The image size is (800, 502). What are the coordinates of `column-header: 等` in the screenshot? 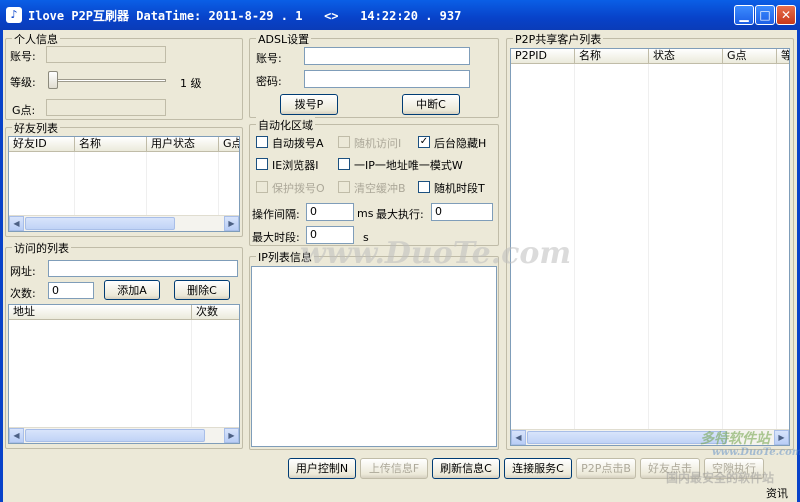 It's located at (783, 56).